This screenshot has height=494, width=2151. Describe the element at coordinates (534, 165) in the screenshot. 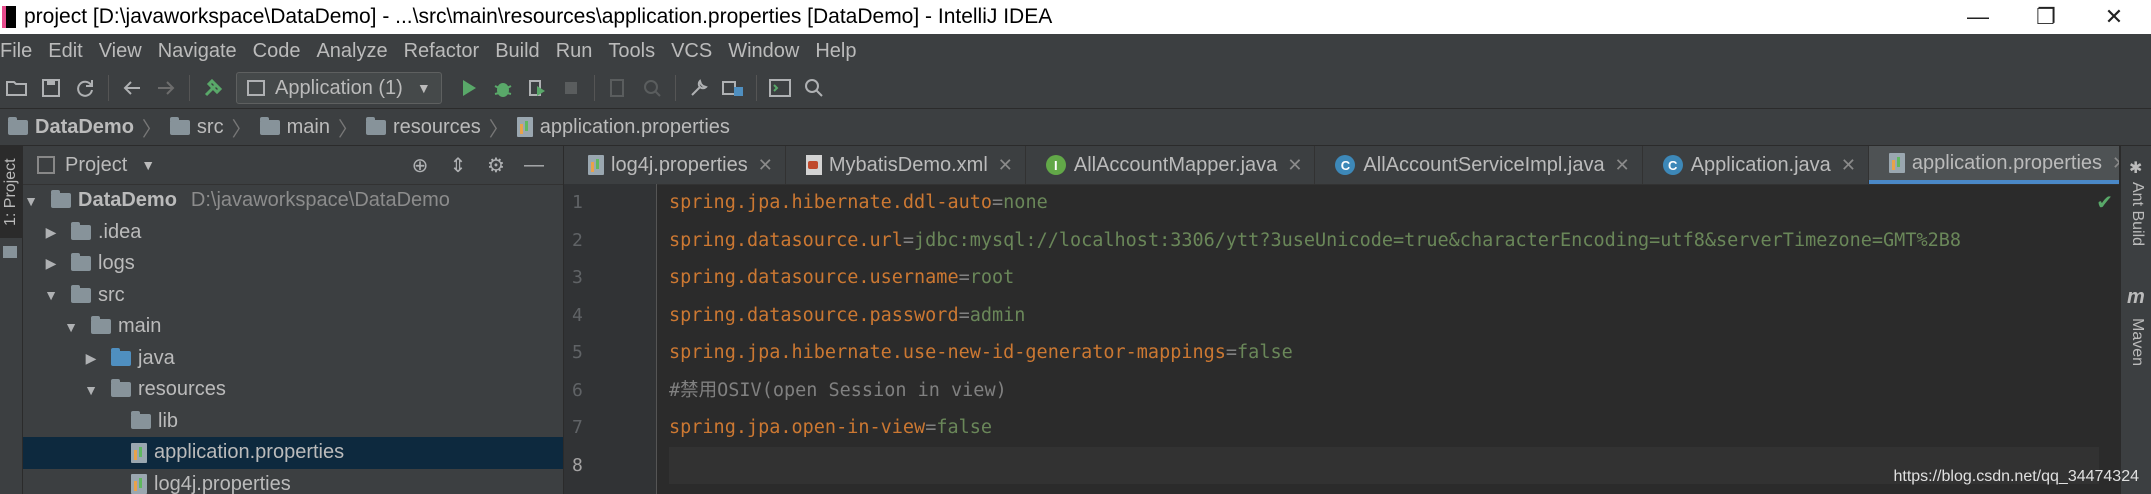

I see `hide-panel-icon: —` at that location.